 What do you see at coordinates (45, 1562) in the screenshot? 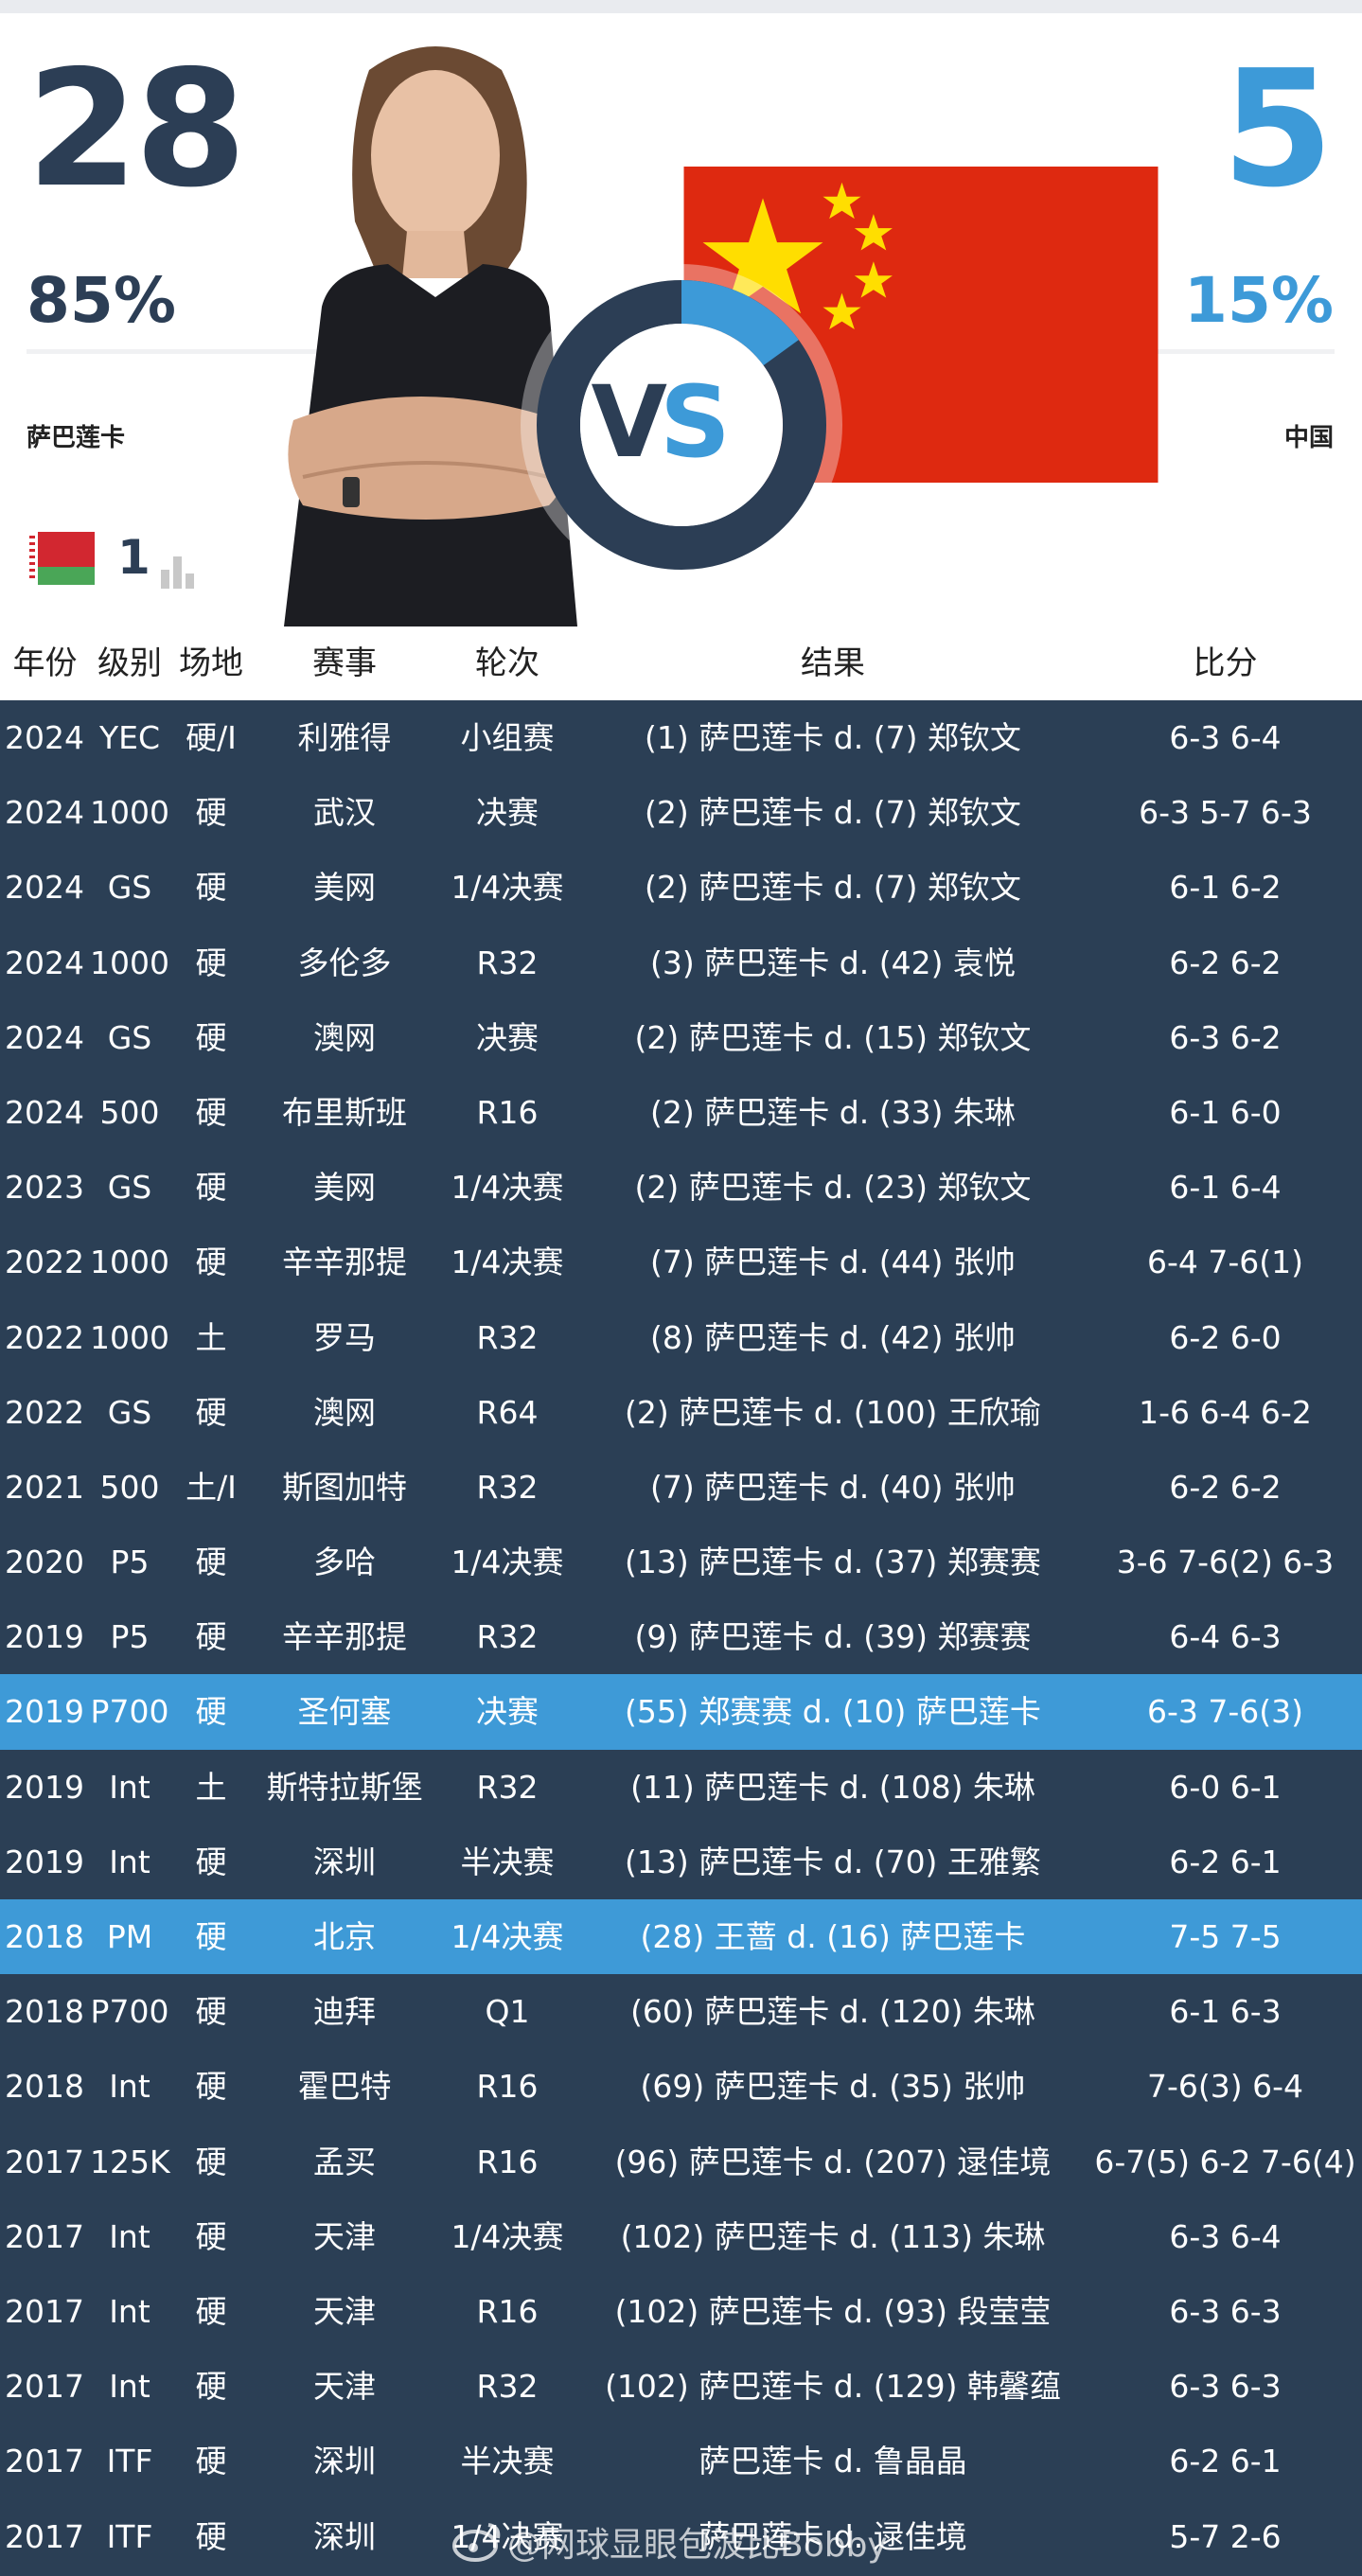
I see `cell-year: 2020` at bounding box center [45, 1562].